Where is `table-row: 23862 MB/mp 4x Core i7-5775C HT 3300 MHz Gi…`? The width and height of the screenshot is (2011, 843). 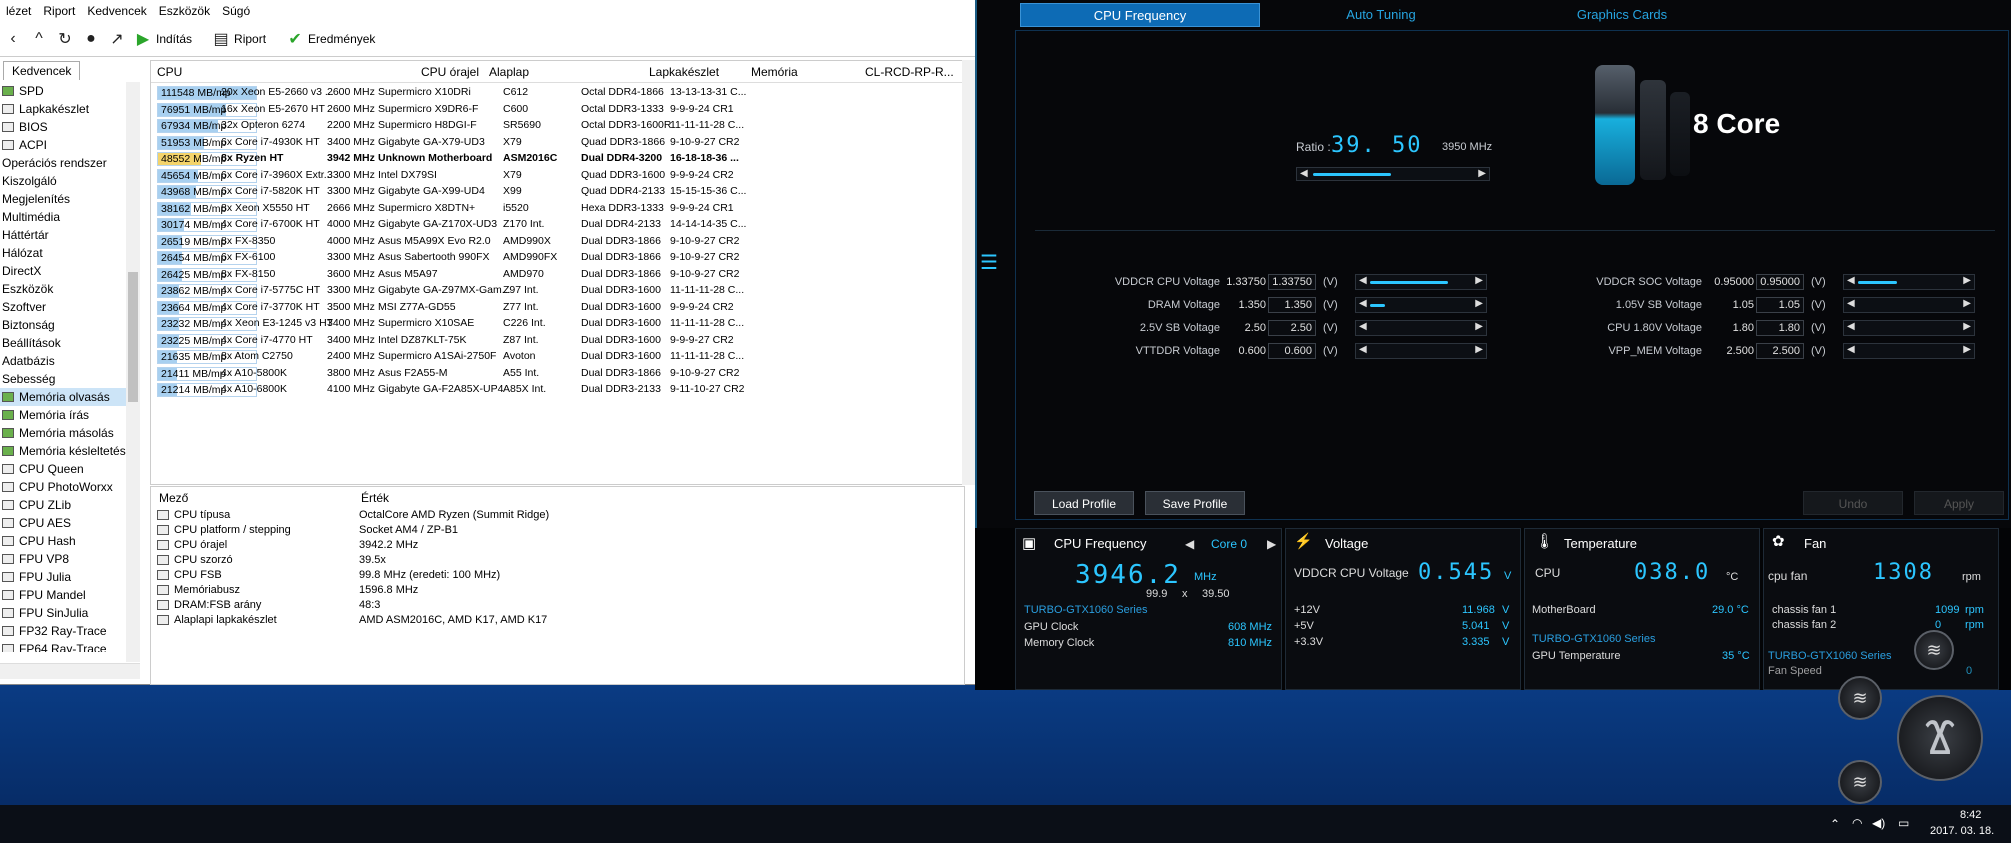
table-row: 23862 MB/mp 4x Core i7-5775C HT 3300 MHz Gi… is located at coordinates (551, 291).